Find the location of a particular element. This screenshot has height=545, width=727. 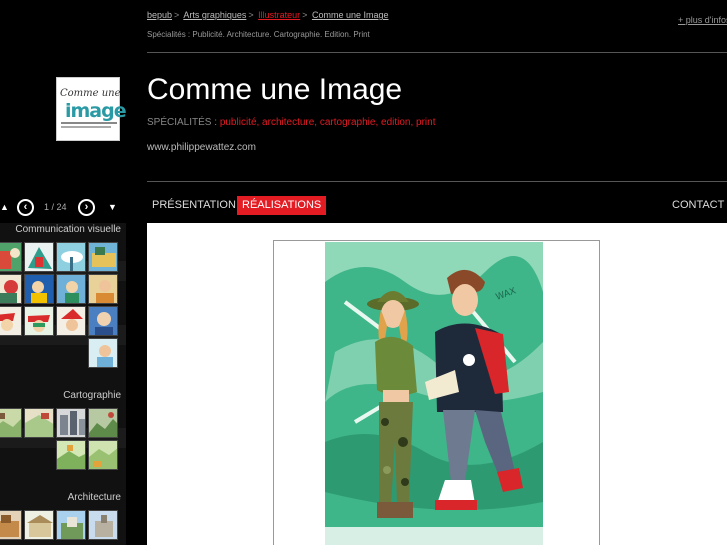

tab-realisations: RÉALISATIONS is located at coordinates (282, 205).